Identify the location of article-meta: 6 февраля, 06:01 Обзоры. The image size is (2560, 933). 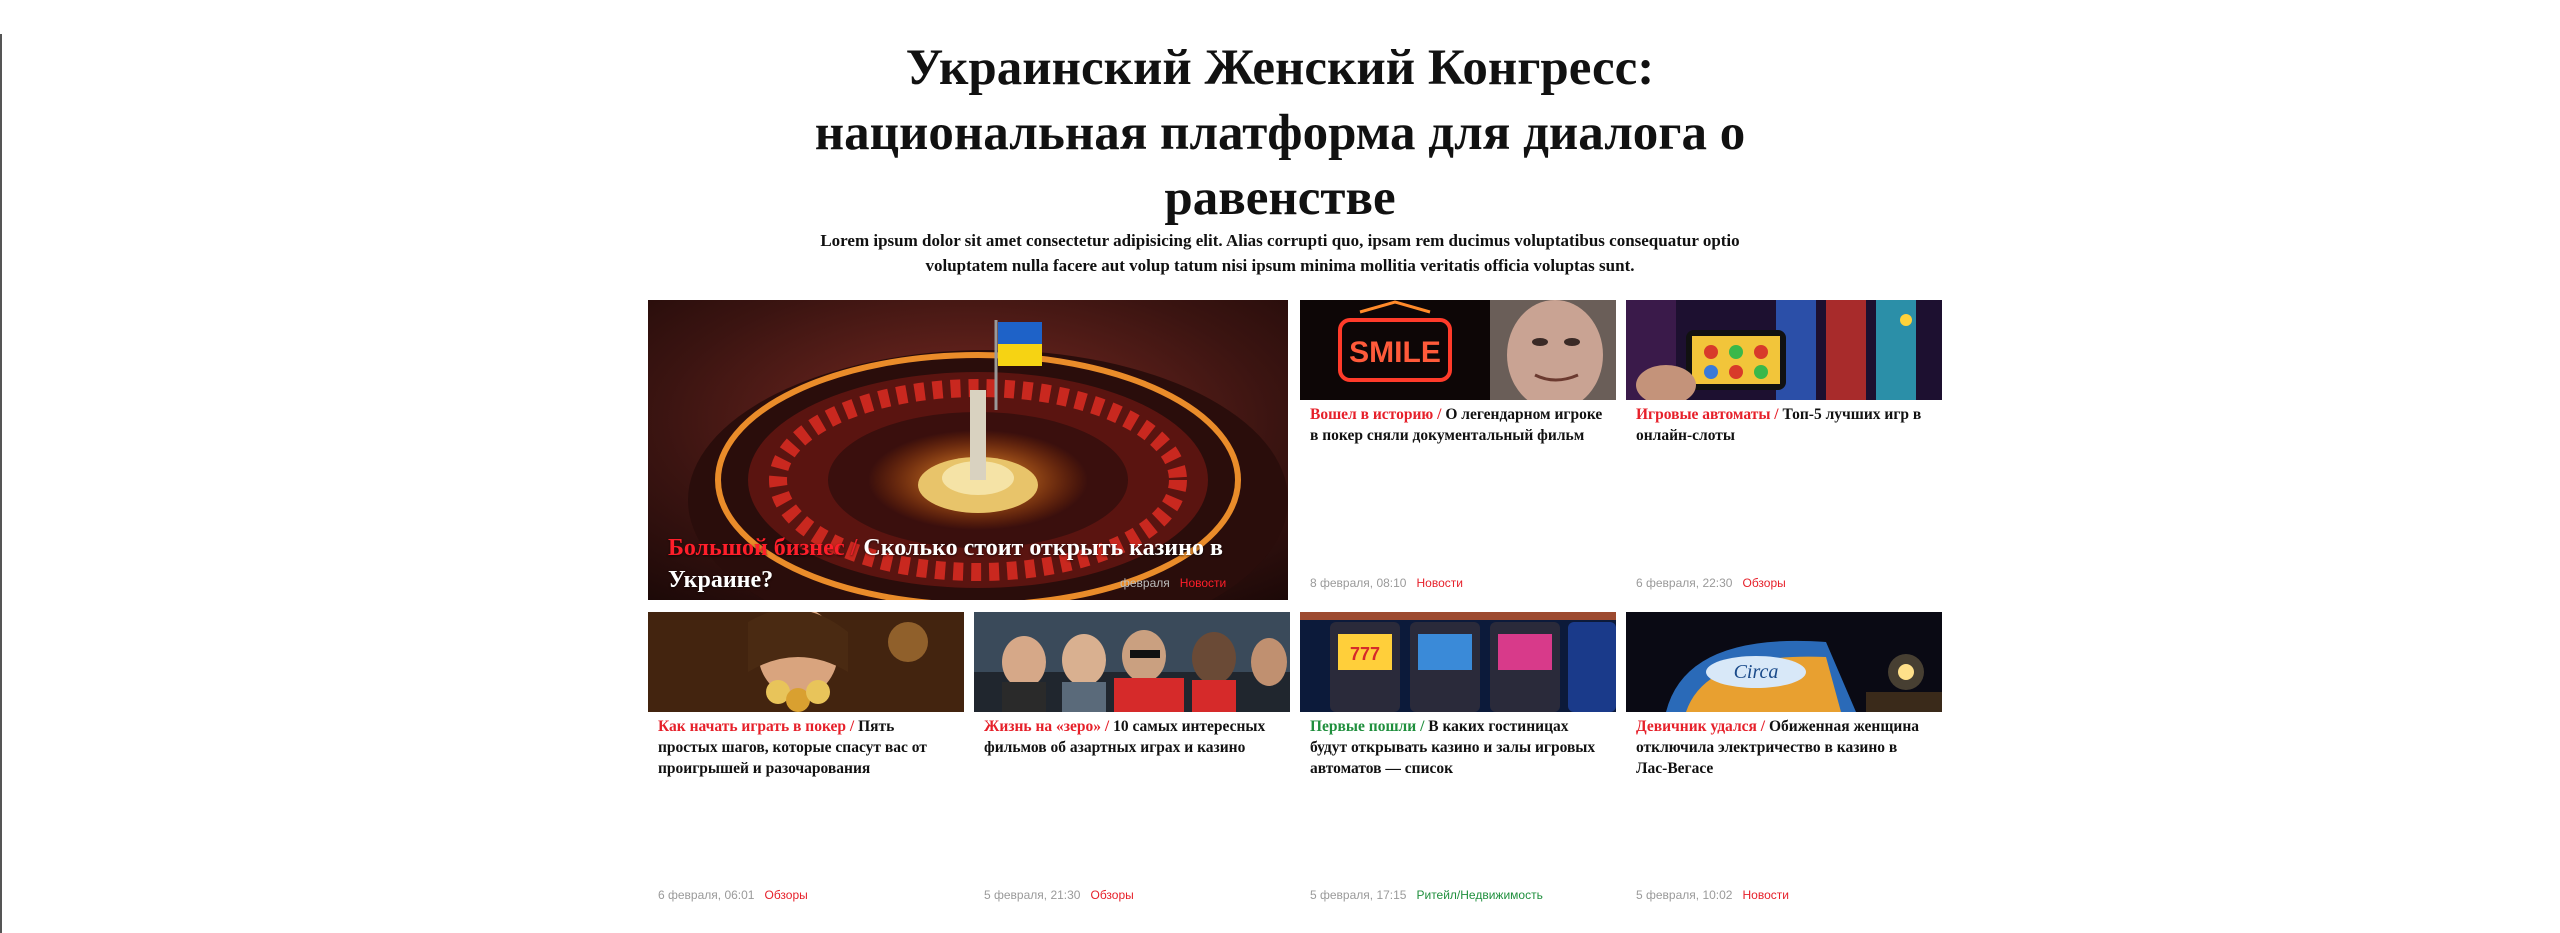
(733, 895).